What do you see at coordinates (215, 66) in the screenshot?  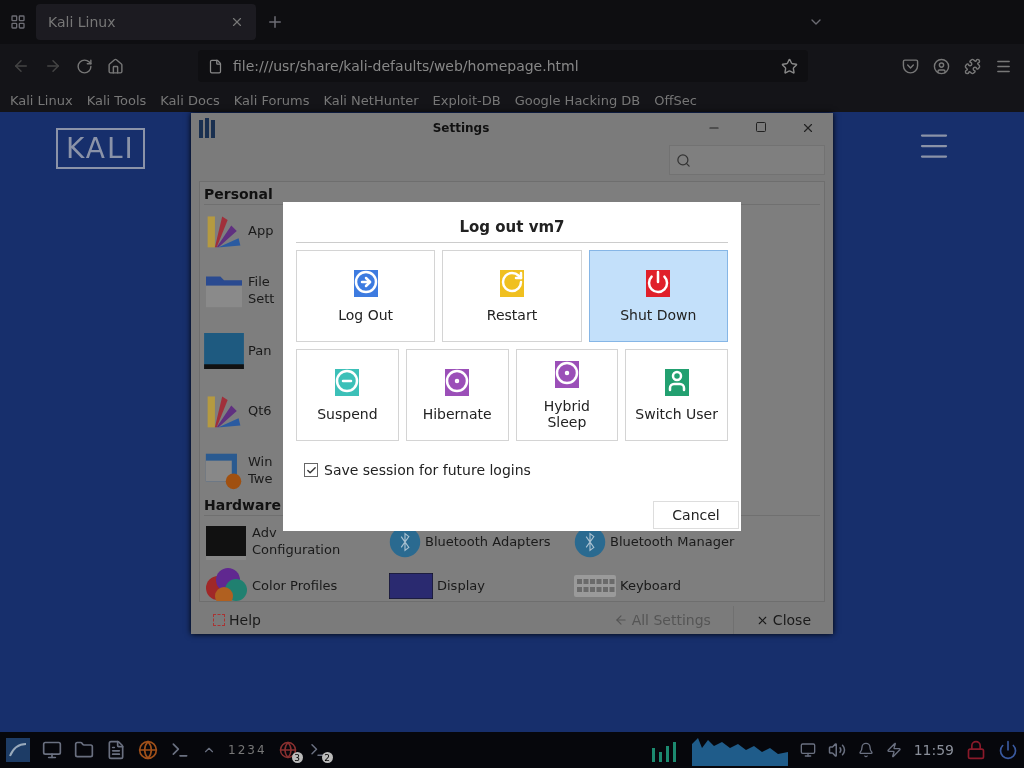 I see `file-icon` at bounding box center [215, 66].